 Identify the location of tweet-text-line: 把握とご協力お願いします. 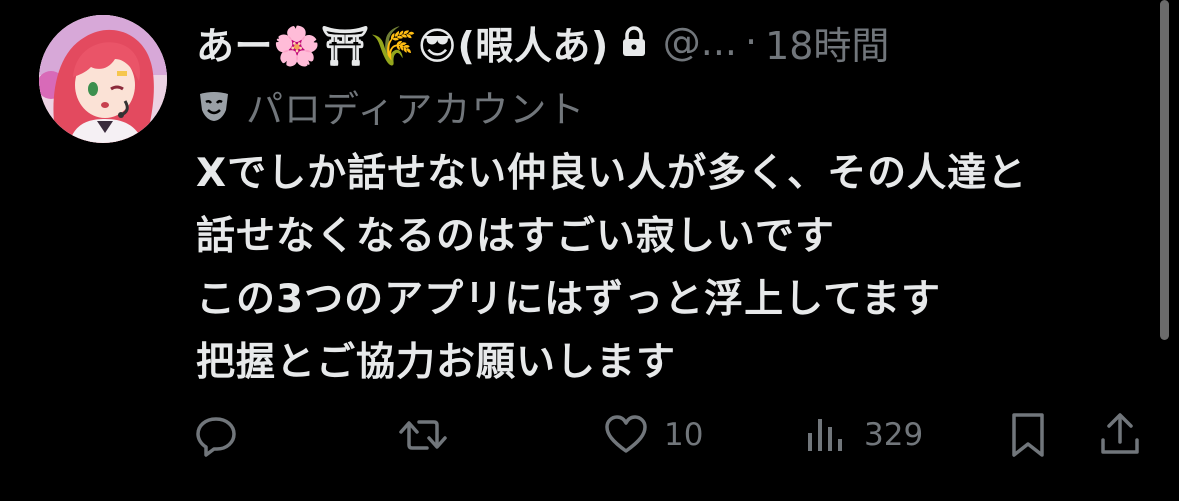
(436, 362).